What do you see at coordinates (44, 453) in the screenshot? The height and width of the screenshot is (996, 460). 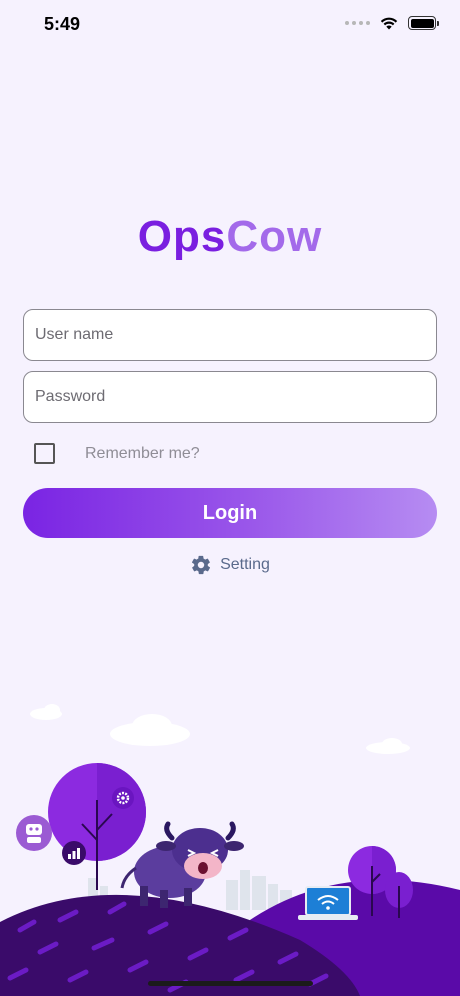 I see `remember-me-checkbox` at bounding box center [44, 453].